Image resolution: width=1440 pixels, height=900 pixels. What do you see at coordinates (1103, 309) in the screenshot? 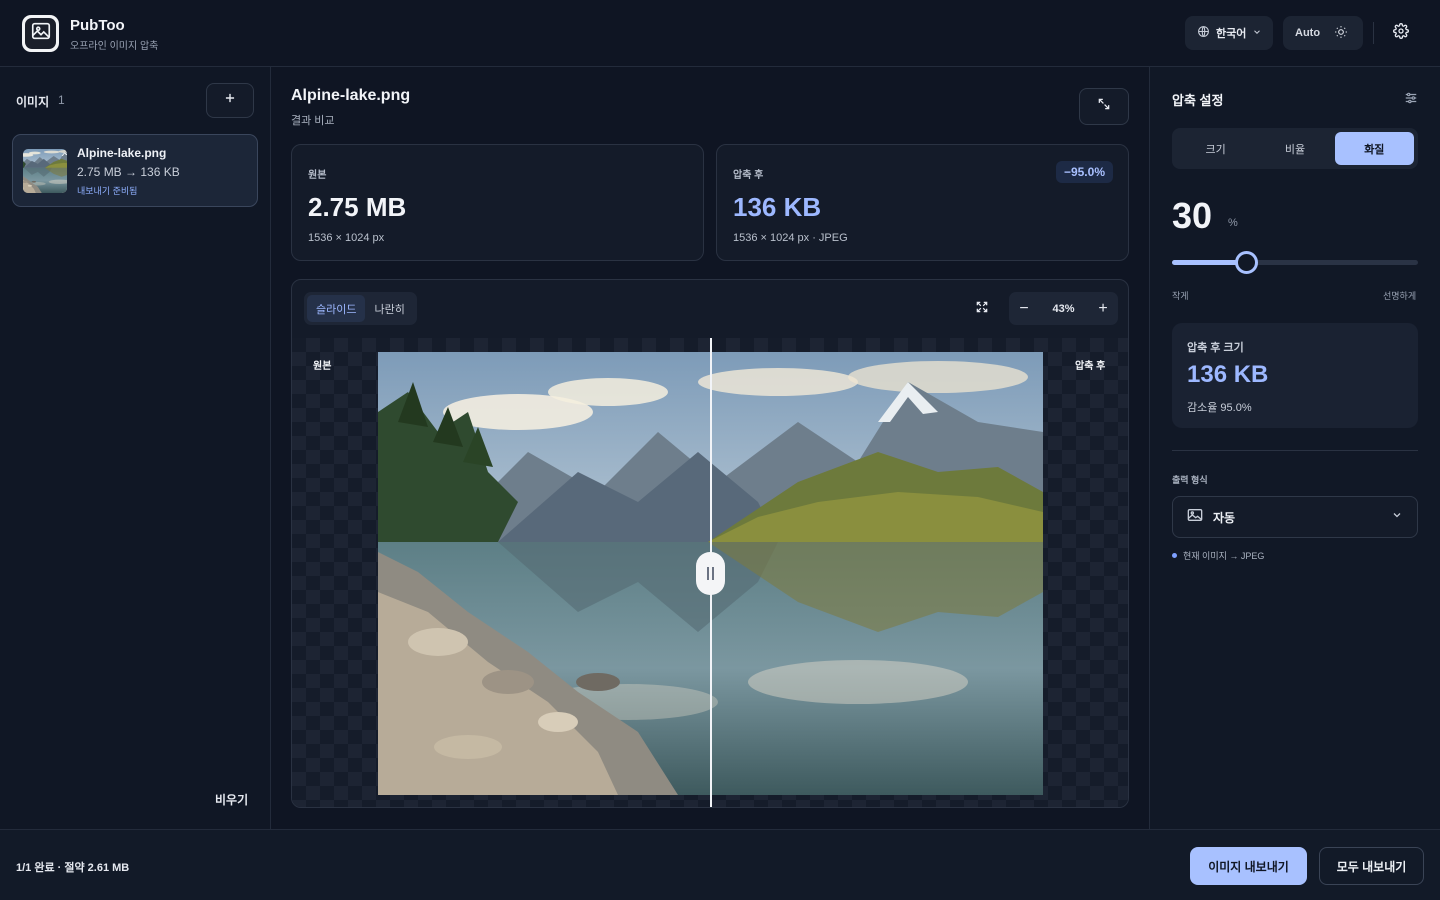
I see `zoom-in-button: +` at bounding box center [1103, 309].